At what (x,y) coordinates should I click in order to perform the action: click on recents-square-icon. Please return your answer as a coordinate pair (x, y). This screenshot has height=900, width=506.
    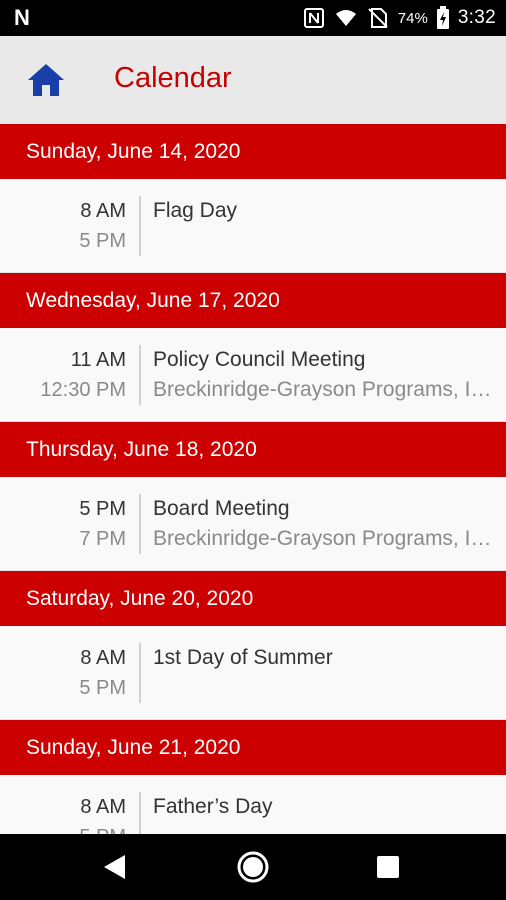
    Looking at the image, I should click on (388, 867).